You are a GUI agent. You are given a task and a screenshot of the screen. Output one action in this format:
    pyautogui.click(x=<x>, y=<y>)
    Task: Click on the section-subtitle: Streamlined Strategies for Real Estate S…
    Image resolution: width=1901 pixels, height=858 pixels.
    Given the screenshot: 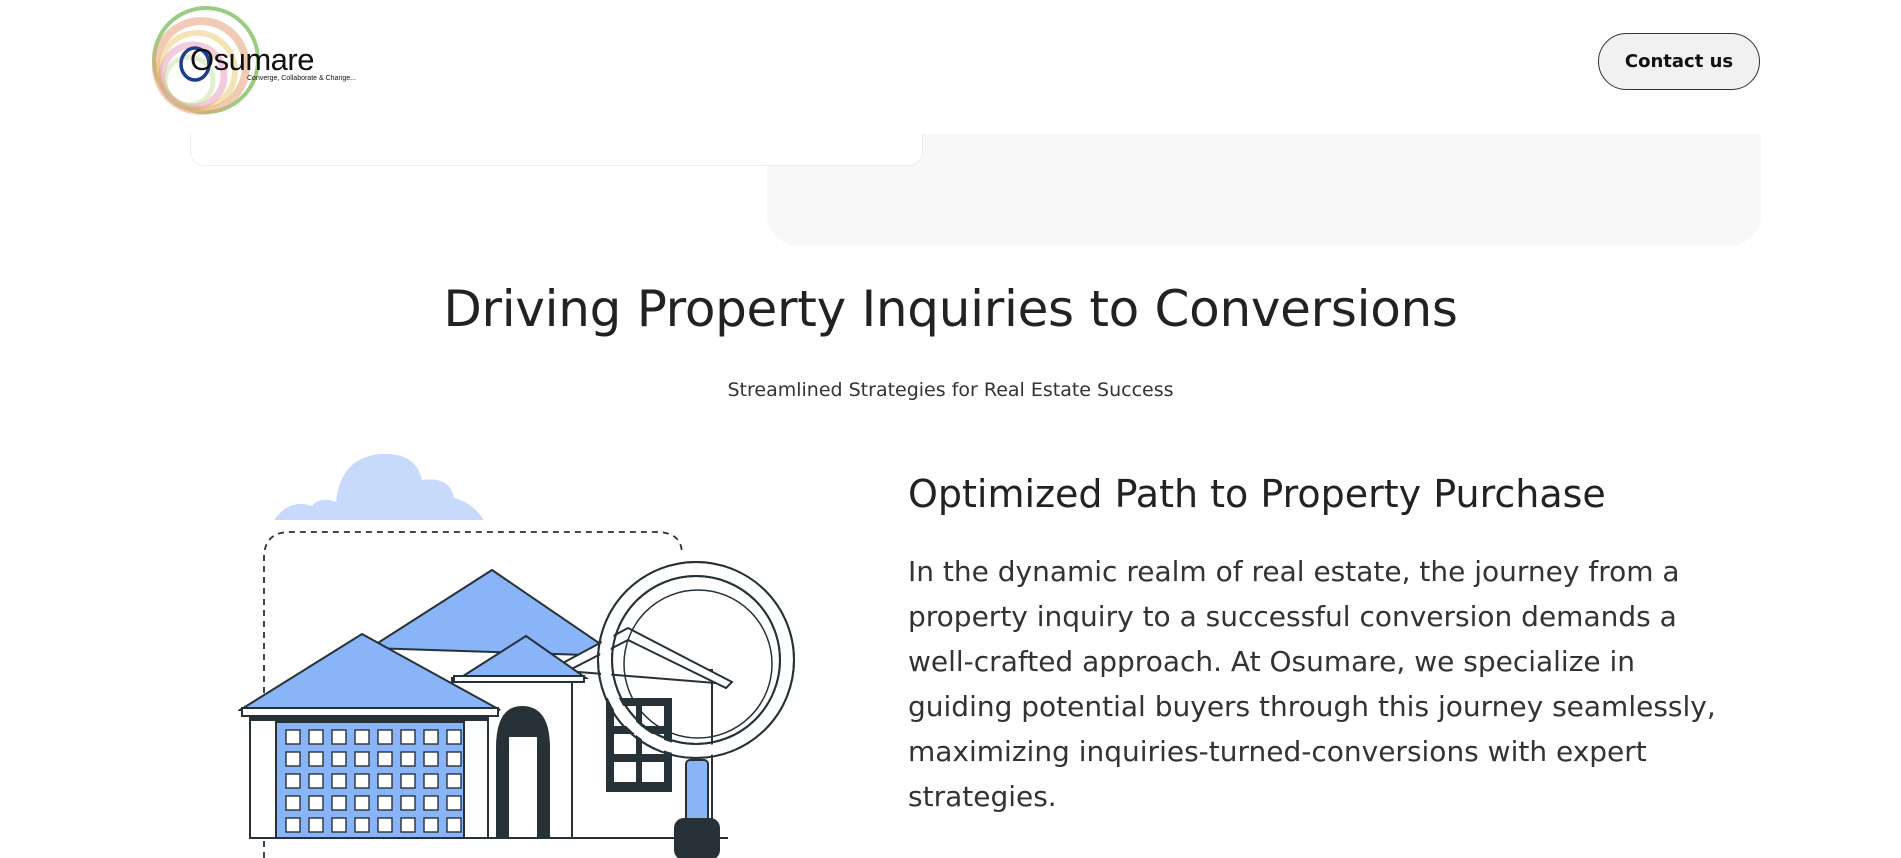 What is the action you would take?
    pyautogui.click(x=950, y=390)
    